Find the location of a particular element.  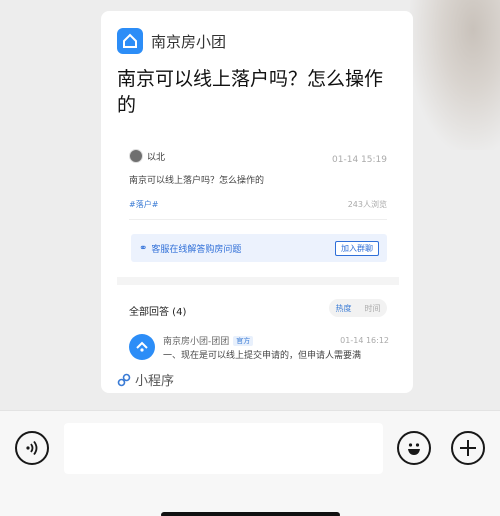

background-decoration is located at coordinates (455, 75).